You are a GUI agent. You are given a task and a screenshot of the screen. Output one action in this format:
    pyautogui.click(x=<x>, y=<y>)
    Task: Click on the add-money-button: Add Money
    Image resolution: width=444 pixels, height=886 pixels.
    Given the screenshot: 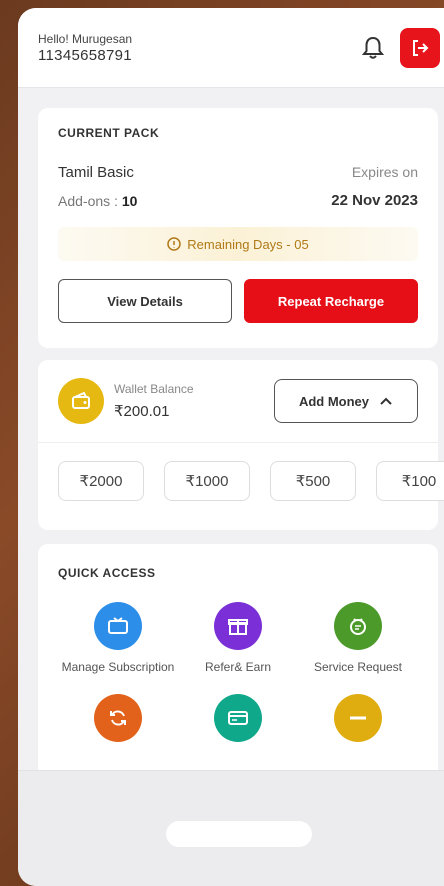 What is the action you would take?
    pyautogui.click(x=346, y=401)
    